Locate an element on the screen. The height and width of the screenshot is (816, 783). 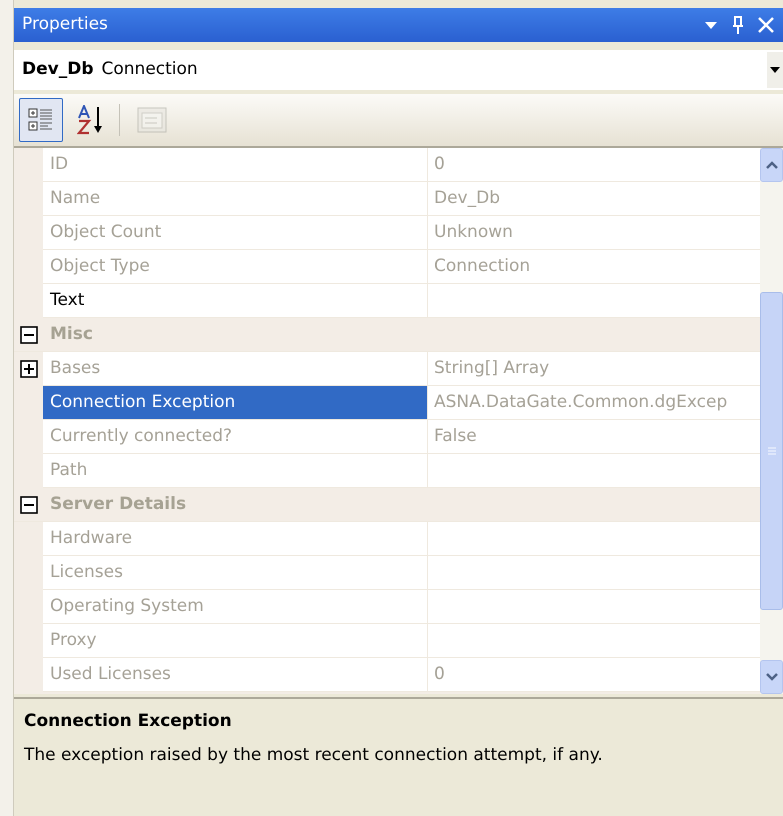
property-name: Licenses is located at coordinates (235, 573).